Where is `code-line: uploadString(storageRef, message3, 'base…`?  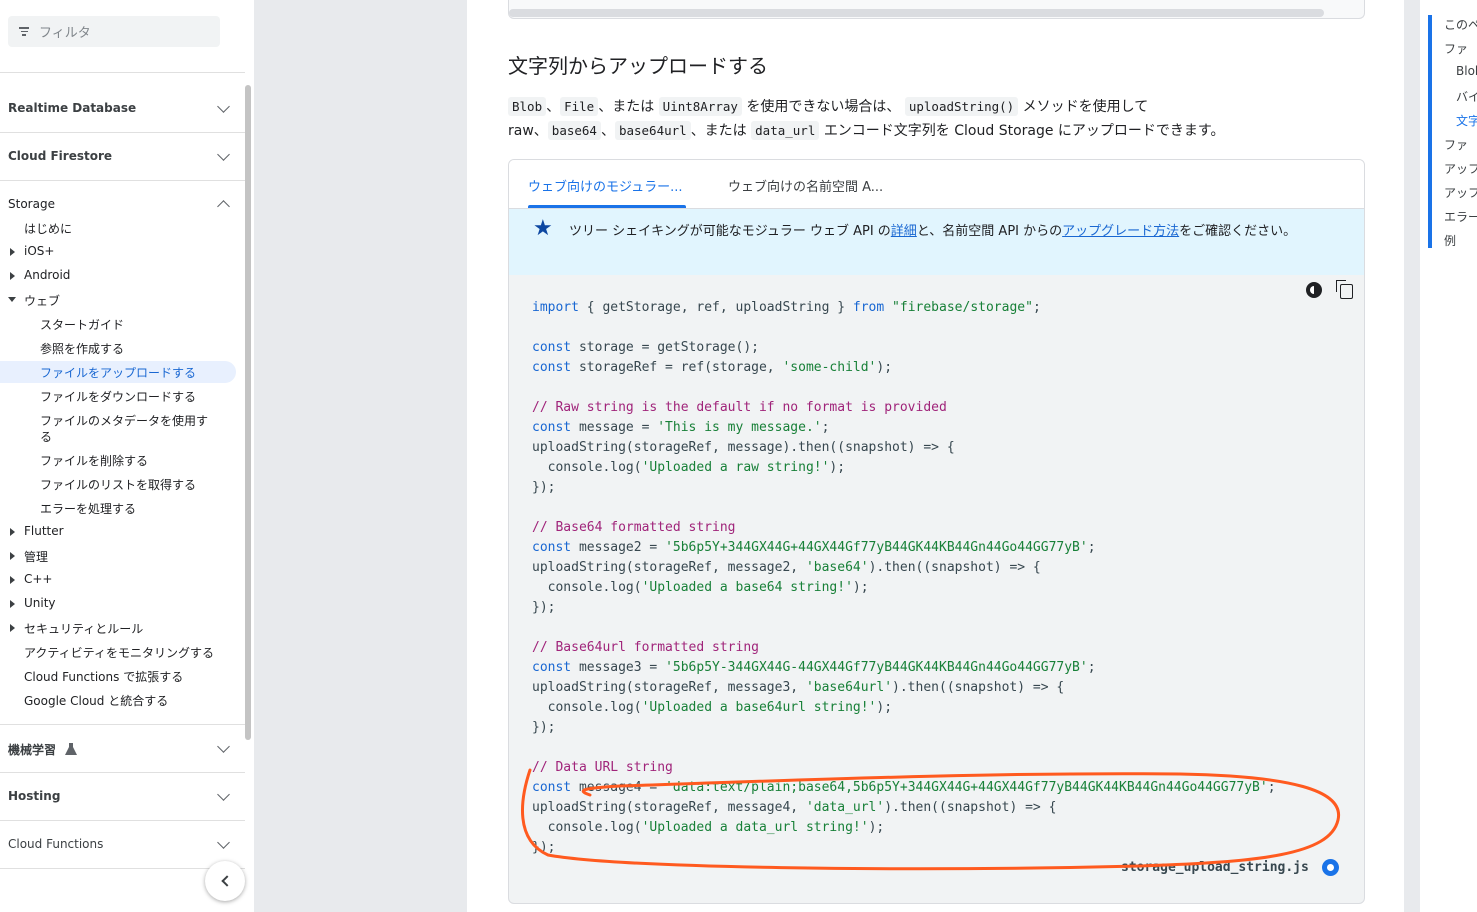
code-line: uploadString(storageRef, message3, 'base… is located at coordinates (904, 688).